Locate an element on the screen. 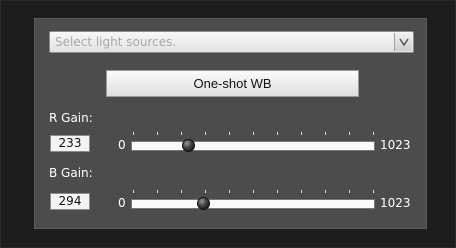 This screenshot has width=456, height=248. b-gain-slider-track is located at coordinates (253, 204).